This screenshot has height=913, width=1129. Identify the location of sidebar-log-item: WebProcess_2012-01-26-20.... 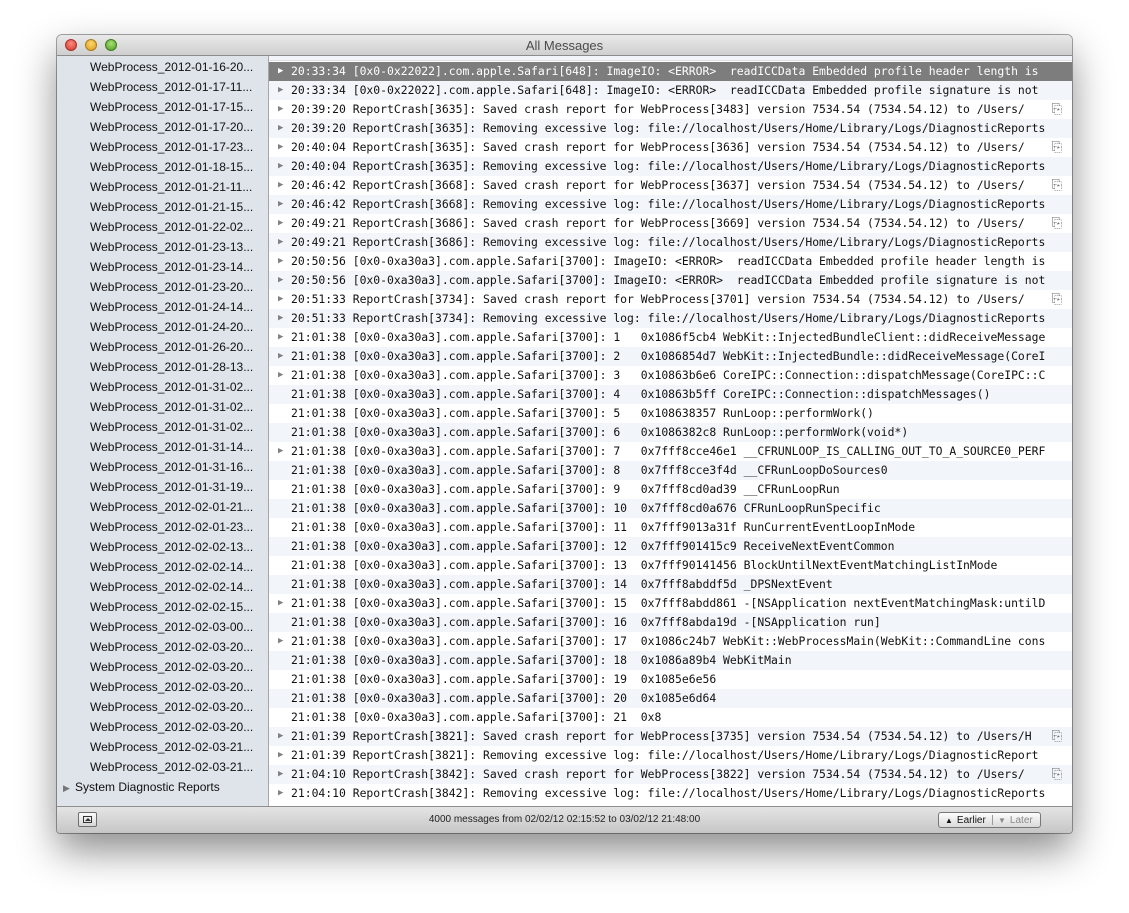
(171, 347).